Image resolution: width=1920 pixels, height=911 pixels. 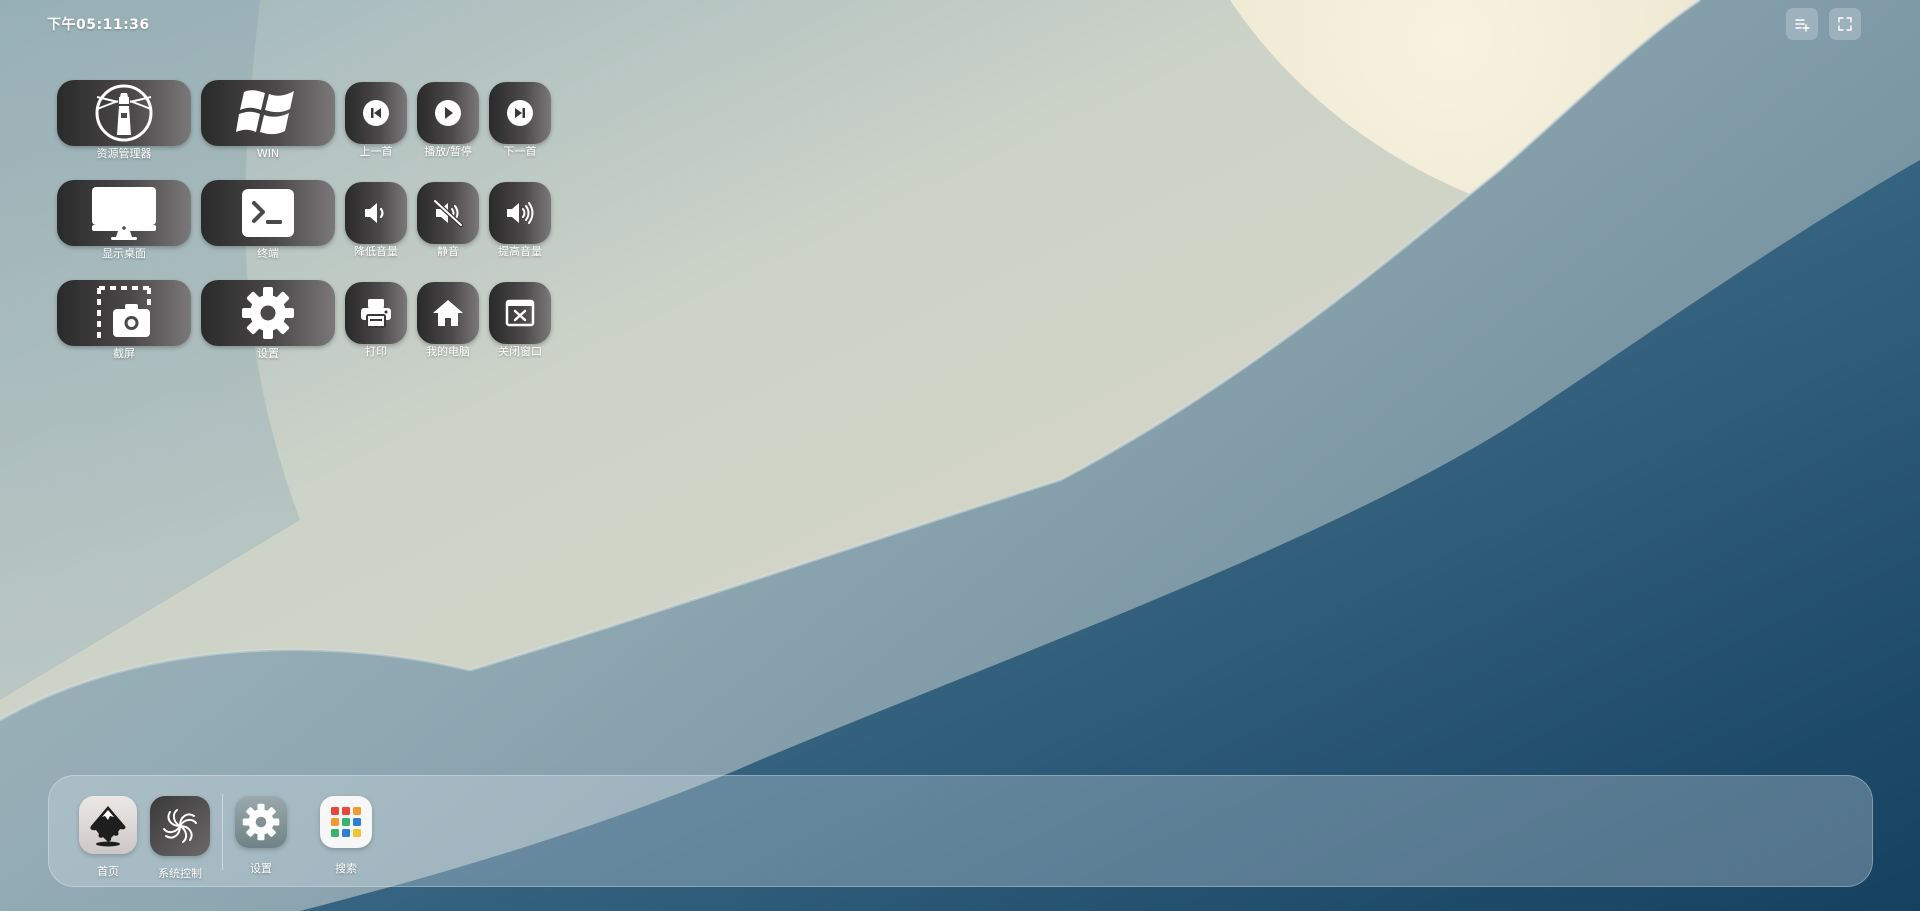 What do you see at coordinates (180, 873) in the screenshot?
I see `dock-item-system-control-label: 系统控制` at bounding box center [180, 873].